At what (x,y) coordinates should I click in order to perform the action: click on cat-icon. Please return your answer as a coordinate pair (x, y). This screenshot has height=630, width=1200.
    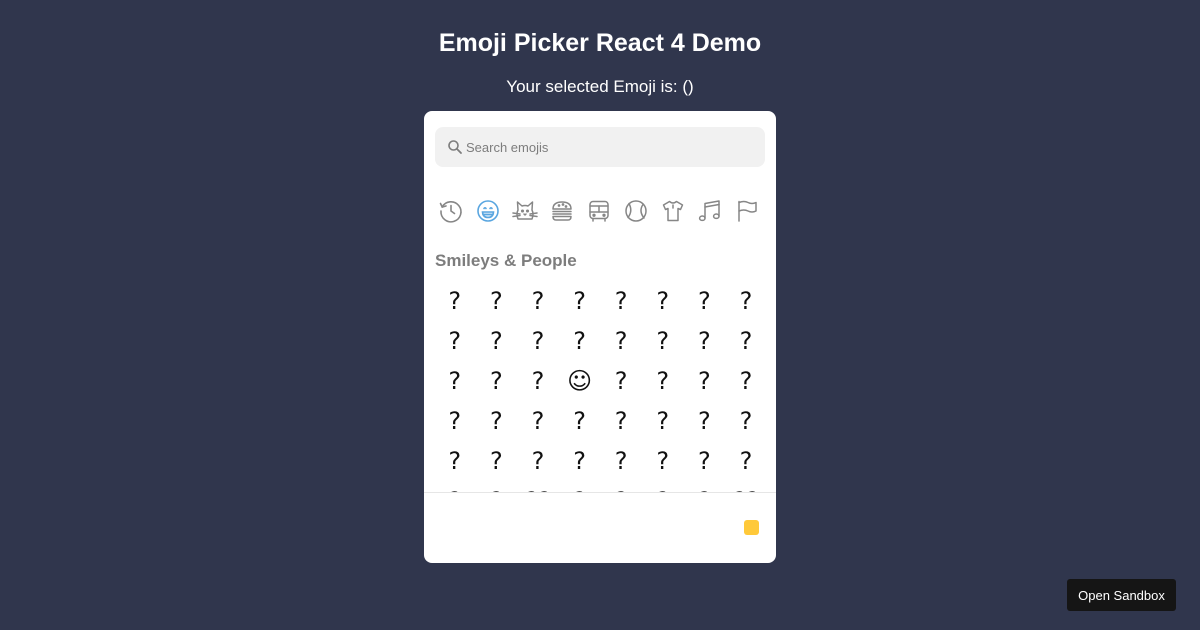
    Looking at the image, I should click on (525, 210).